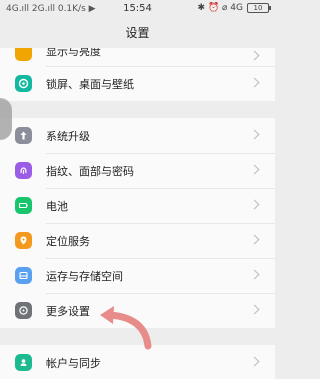  I want to click on status-icons: ✱ ⏰ ⌀ 4G 10, so click(234, 8).